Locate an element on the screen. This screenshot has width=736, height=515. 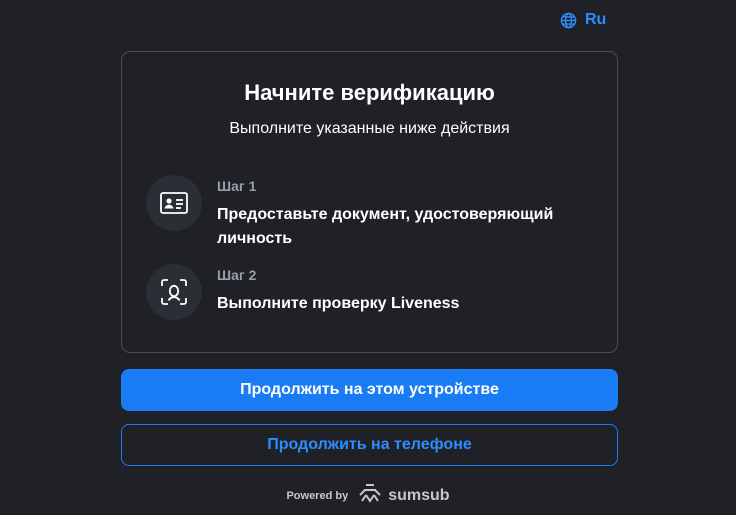
sumsub-logo-icon is located at coordinates (370, 495).